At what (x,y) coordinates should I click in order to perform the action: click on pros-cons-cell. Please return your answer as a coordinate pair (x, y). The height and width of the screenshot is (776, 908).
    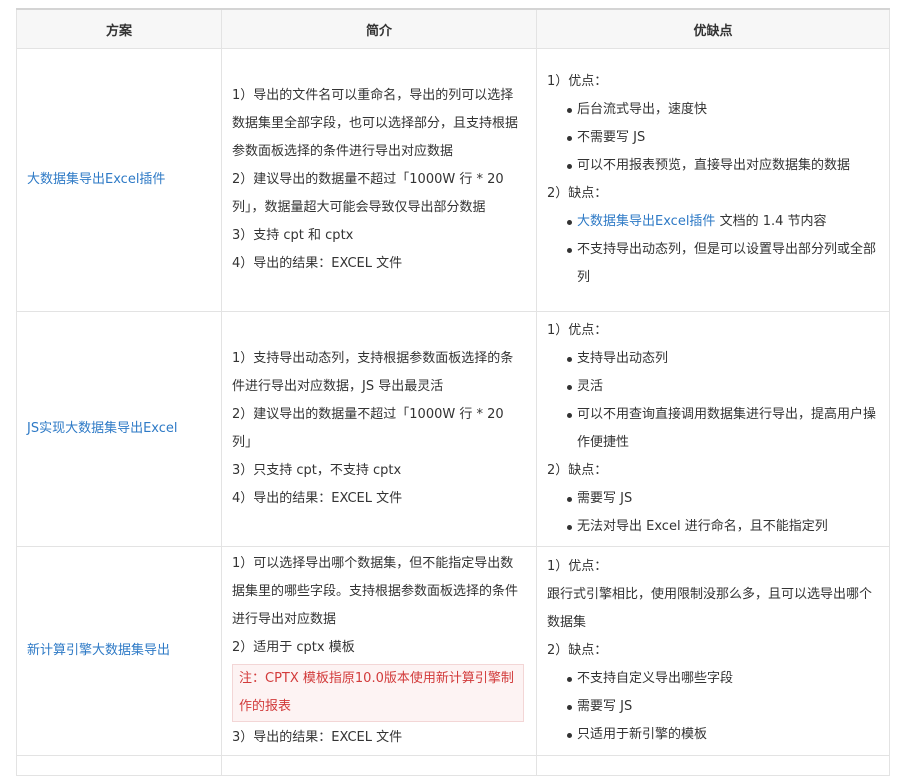
    Looking at the image, I should click on (713, 765).